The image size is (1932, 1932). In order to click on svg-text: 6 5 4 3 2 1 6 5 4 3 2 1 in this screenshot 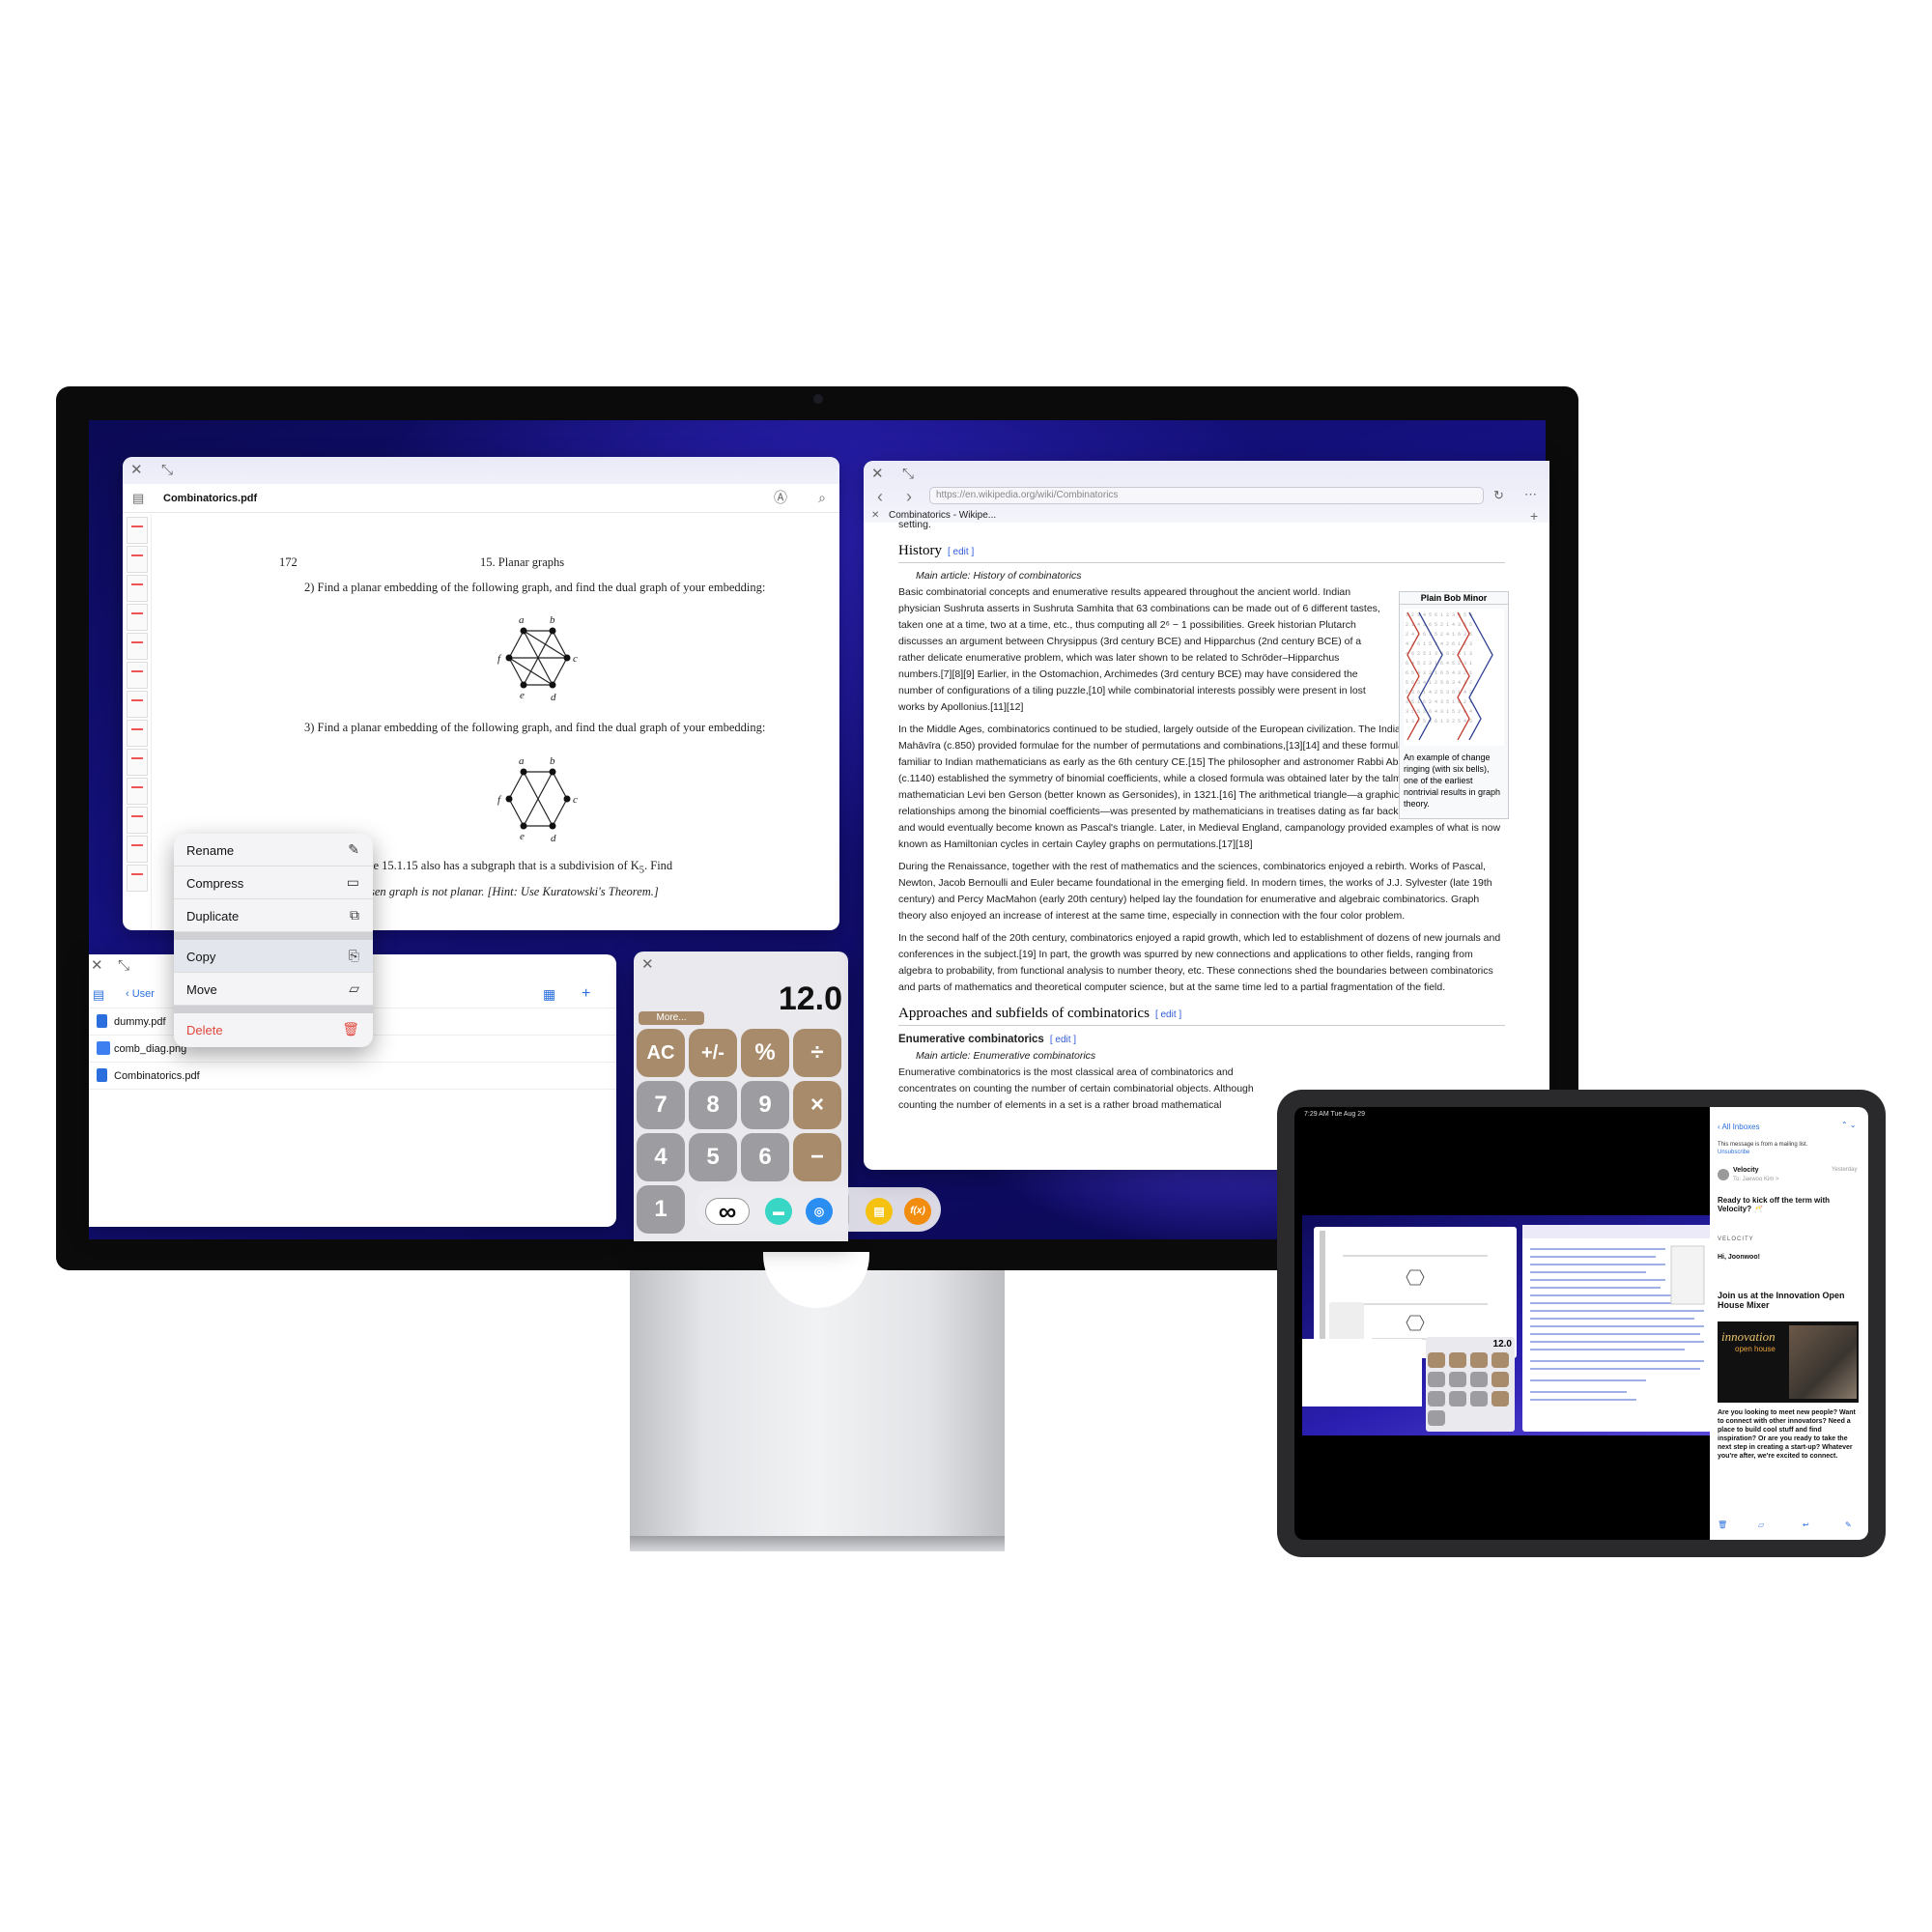, I will do `click(1439, 673)`.